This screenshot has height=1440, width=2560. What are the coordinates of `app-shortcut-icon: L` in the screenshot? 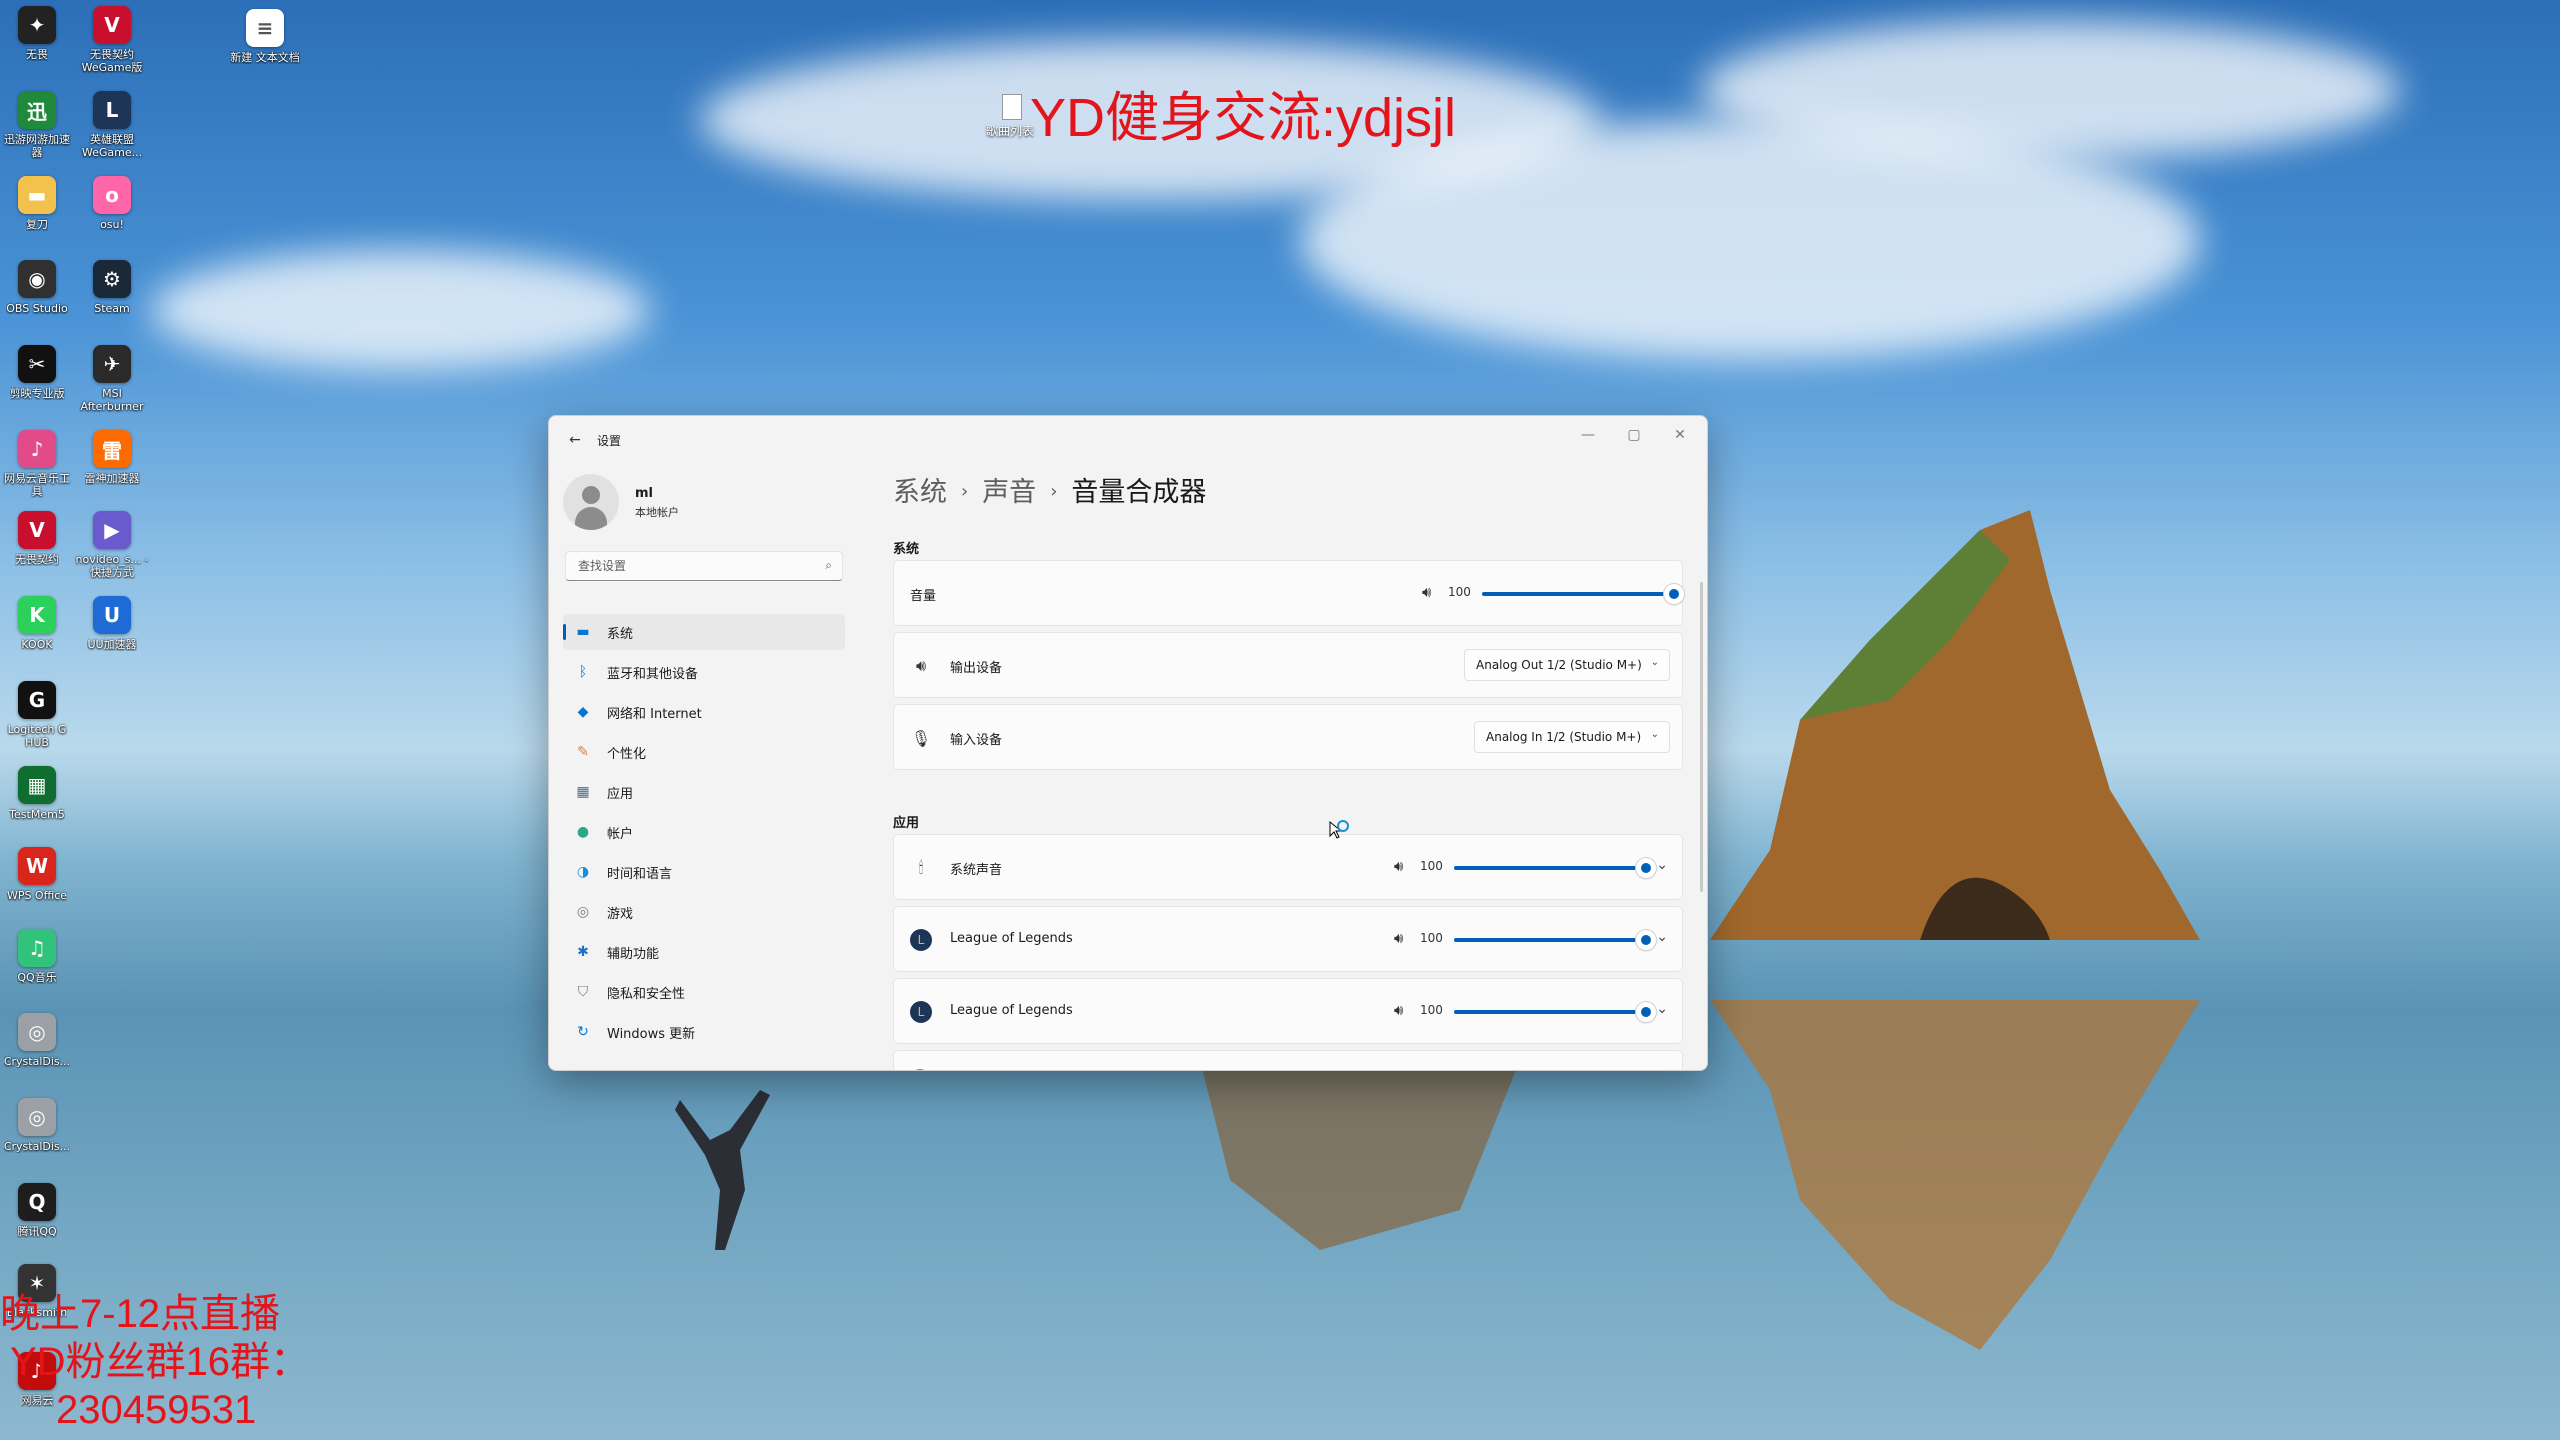 It's located at (112, 110).